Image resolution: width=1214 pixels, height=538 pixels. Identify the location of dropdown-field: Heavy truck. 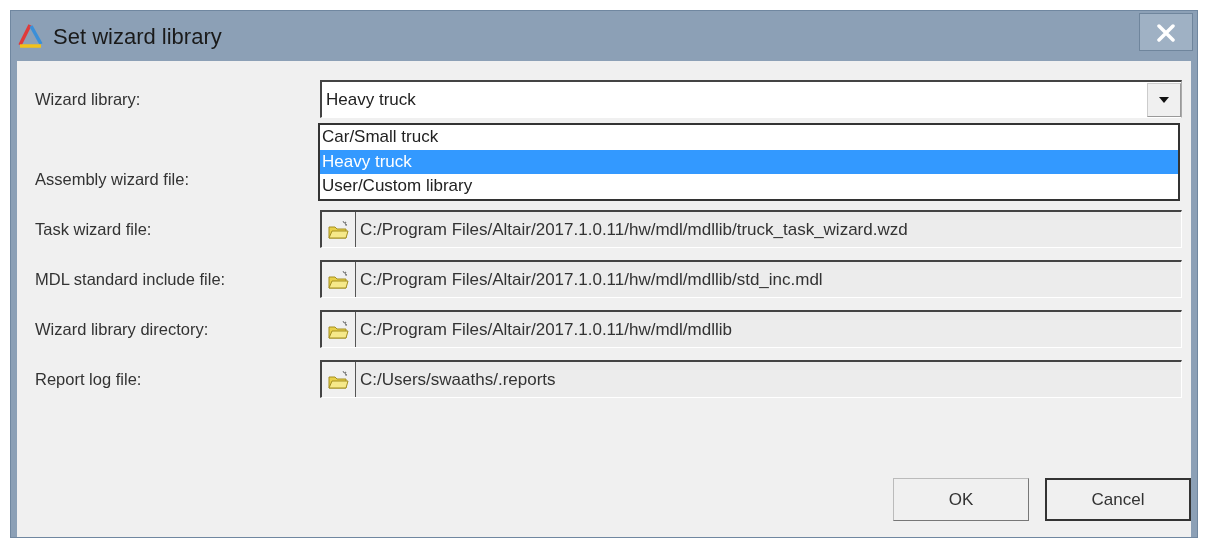
(751, 99).